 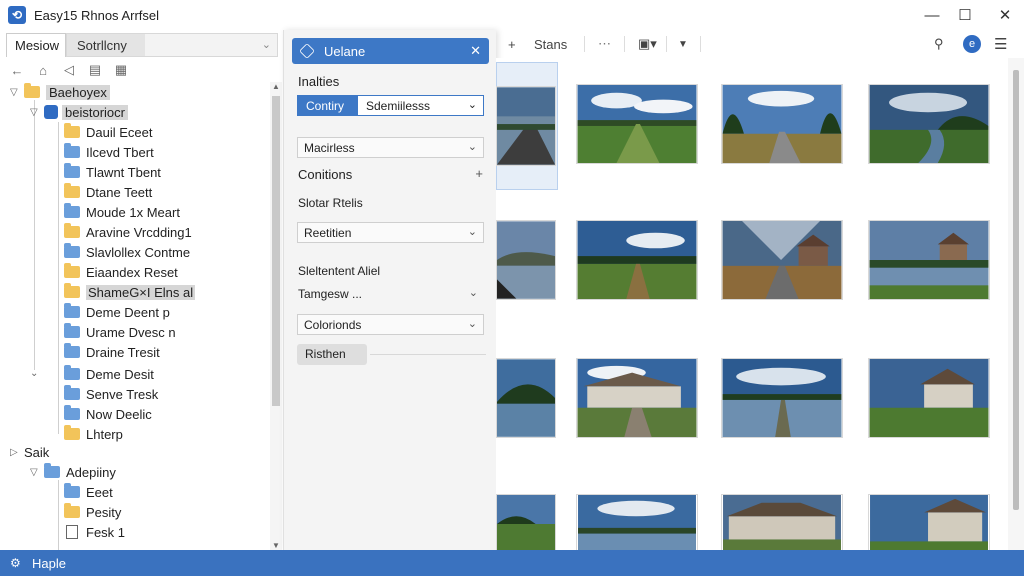 I want to click on dropdown: Reetitien ⌄, so click(x=390, y=232).